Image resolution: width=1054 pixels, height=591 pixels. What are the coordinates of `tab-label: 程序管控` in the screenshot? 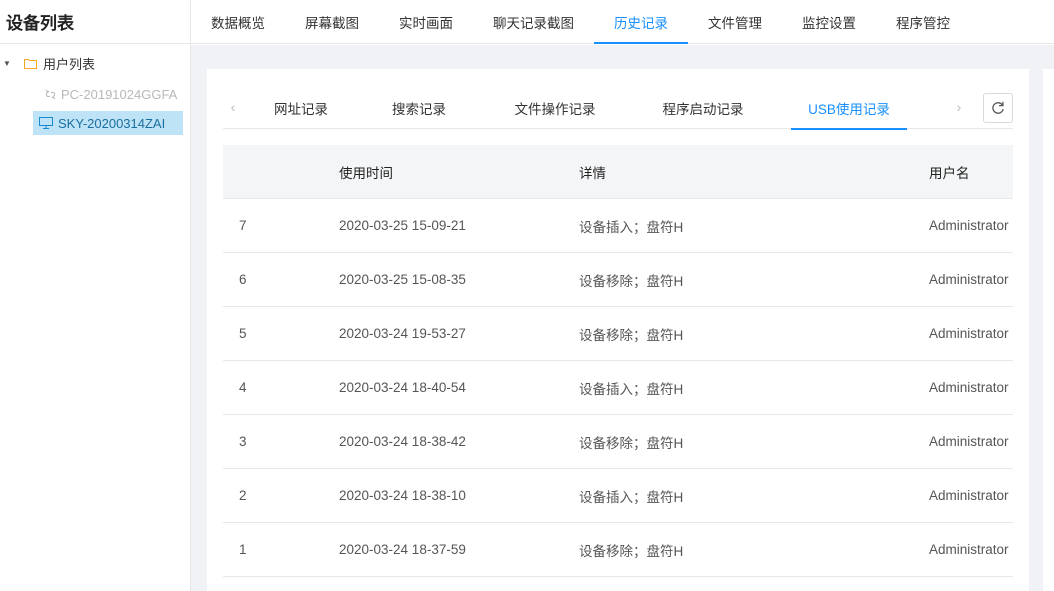 It's located at (923, 23).